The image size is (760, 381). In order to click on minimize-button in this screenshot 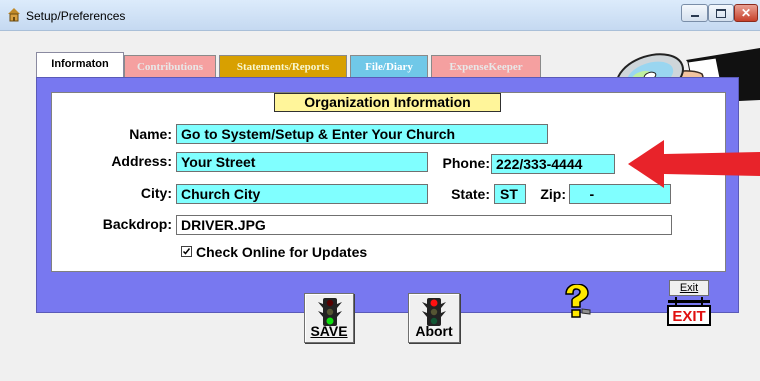, I will do `click(694, 13)`.